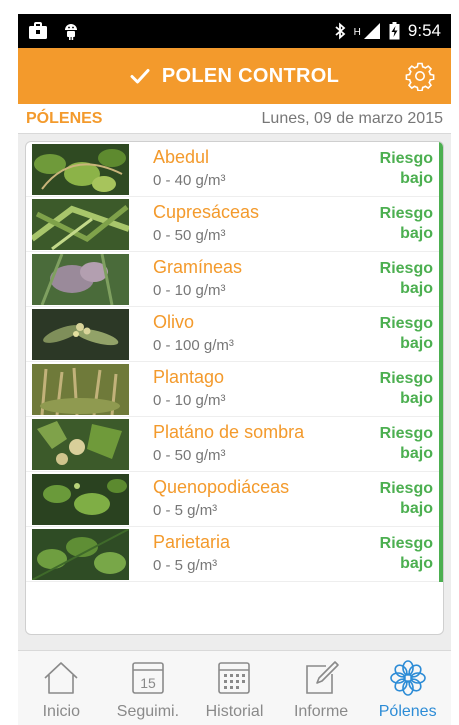 The image size is (459, 725). What do you see at coordinates (371, 31) in the screenshot?
I see `signal-icon` at bounding box center [371, 31].